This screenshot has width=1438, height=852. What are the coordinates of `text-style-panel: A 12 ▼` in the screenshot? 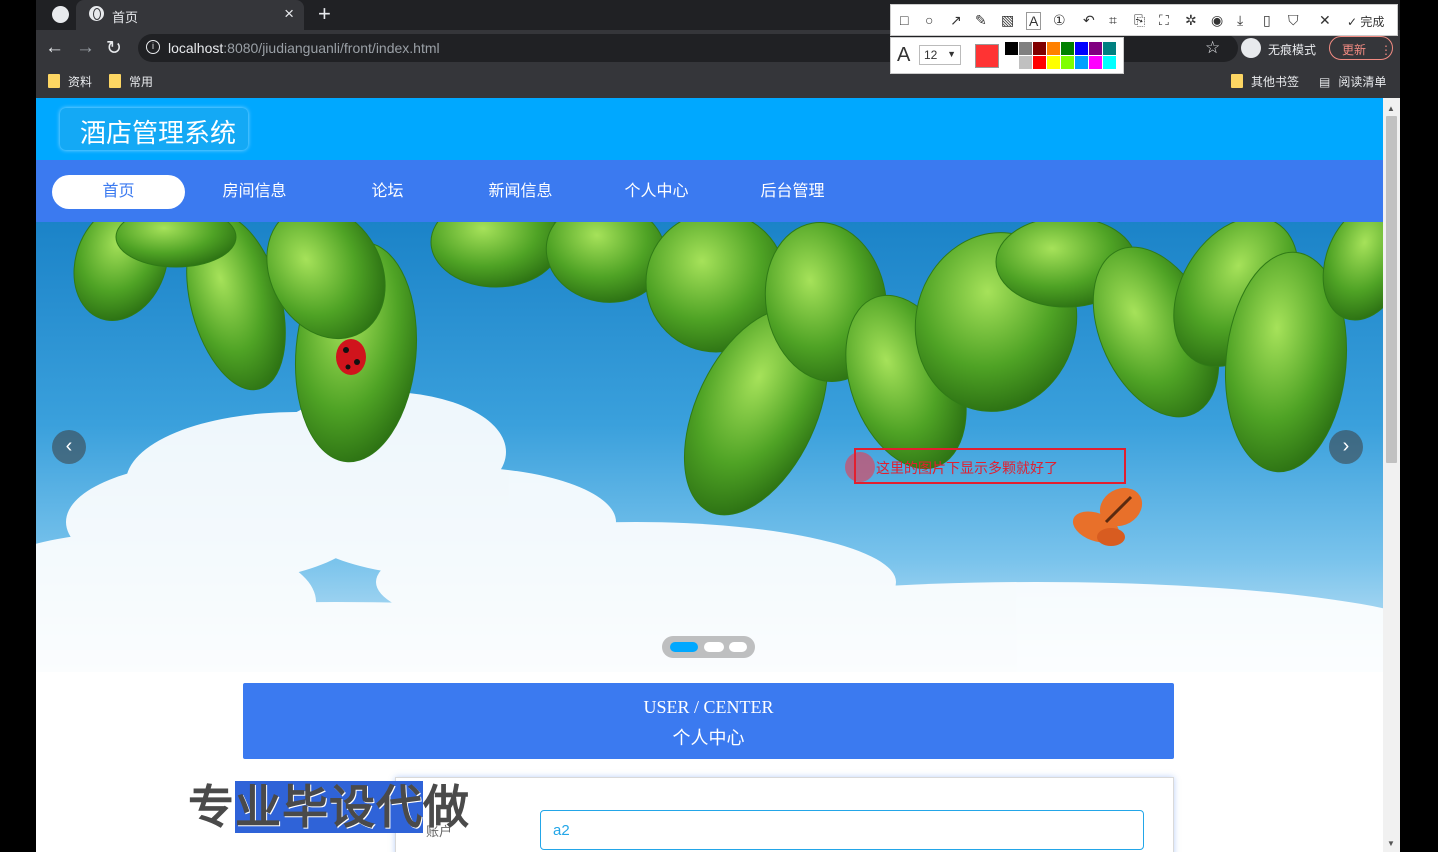 It's located at (1007, 55).